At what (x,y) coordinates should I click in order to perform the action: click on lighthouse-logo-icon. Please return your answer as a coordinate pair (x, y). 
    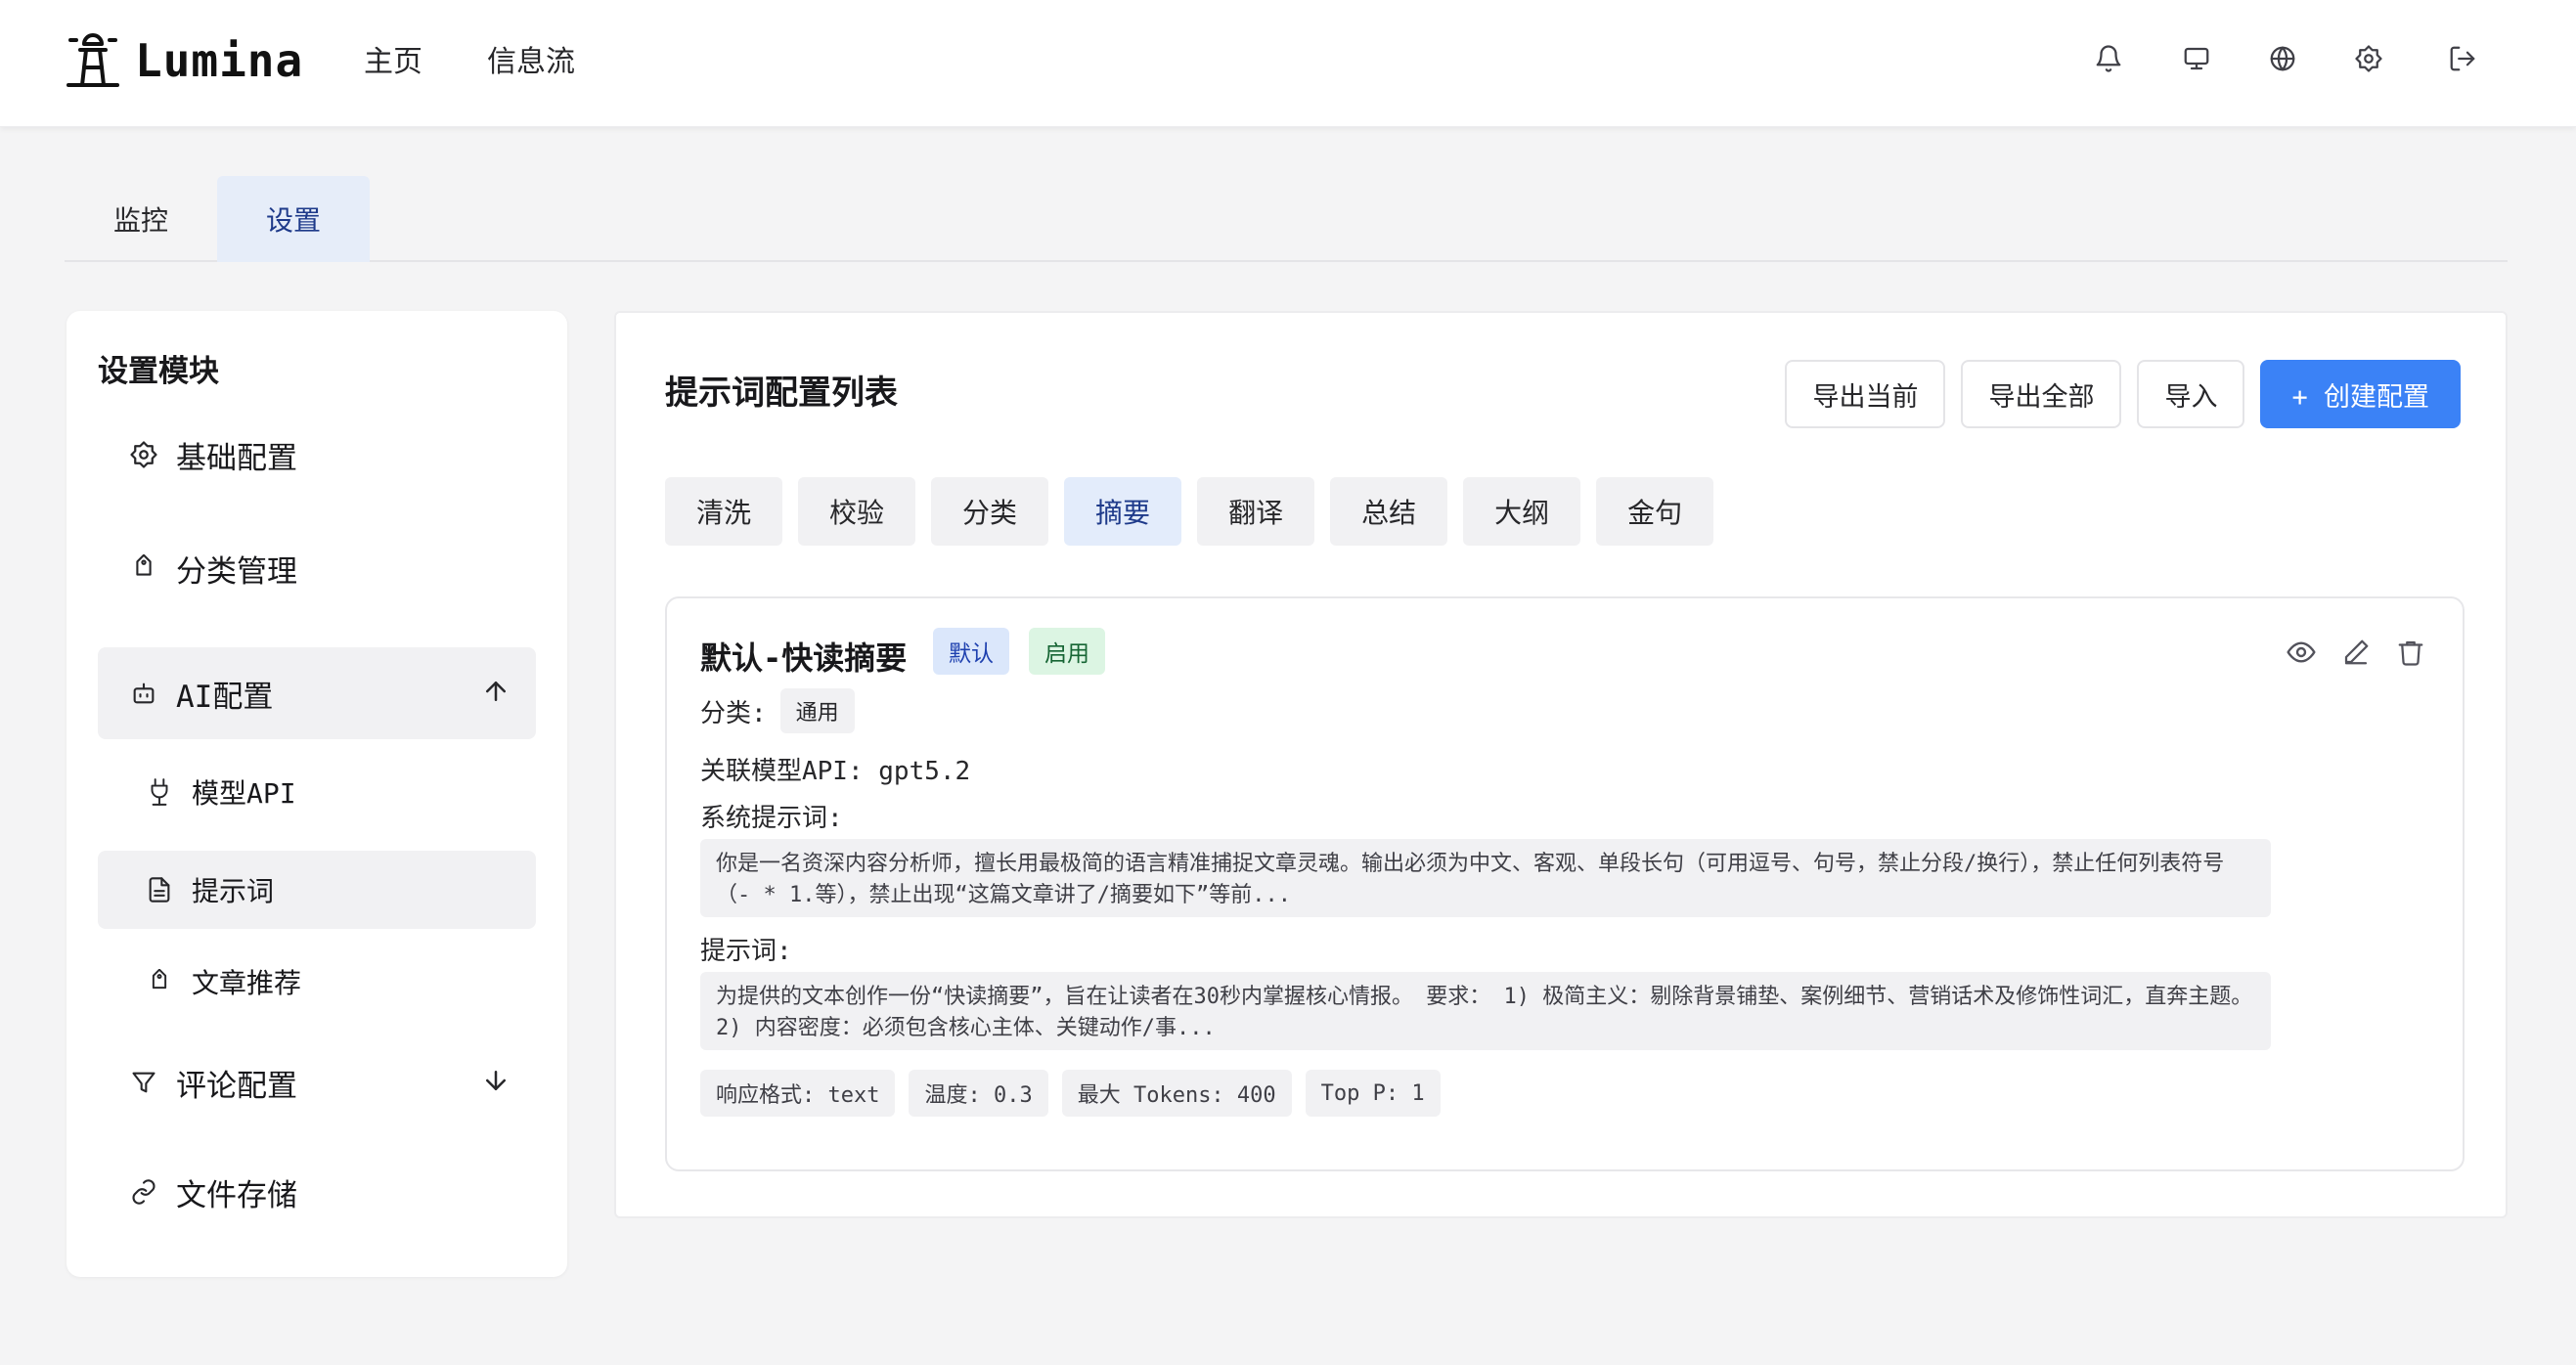
    Looking at the image, I should click on (93, 60).